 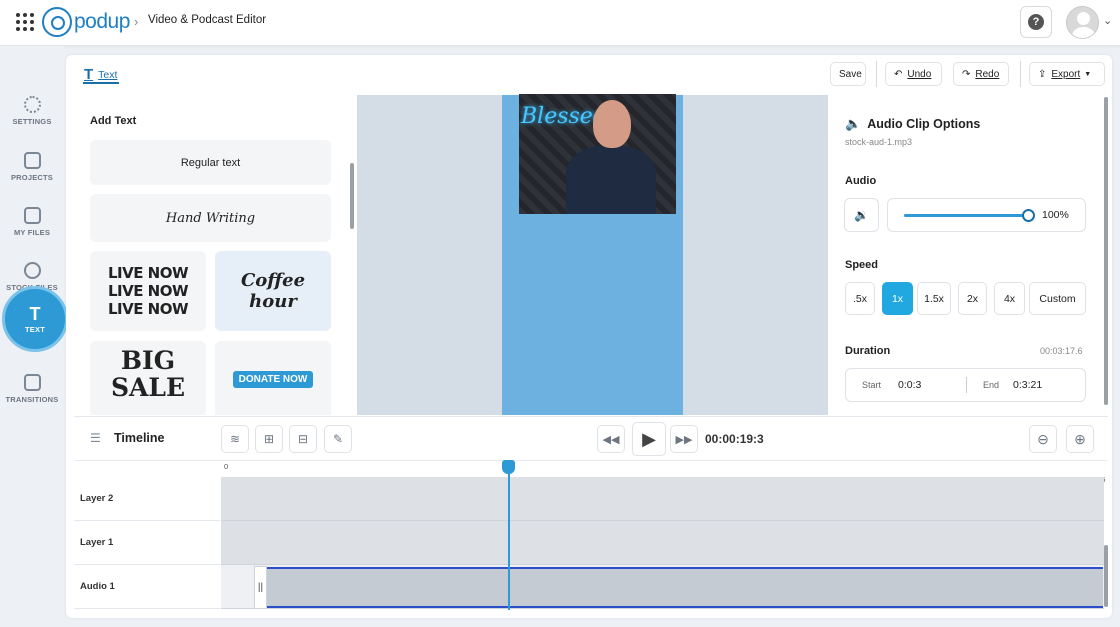 What do you see at coordinates (611, 180) in the screenshot?
I see `person-body` at bounding box center [611, 180].